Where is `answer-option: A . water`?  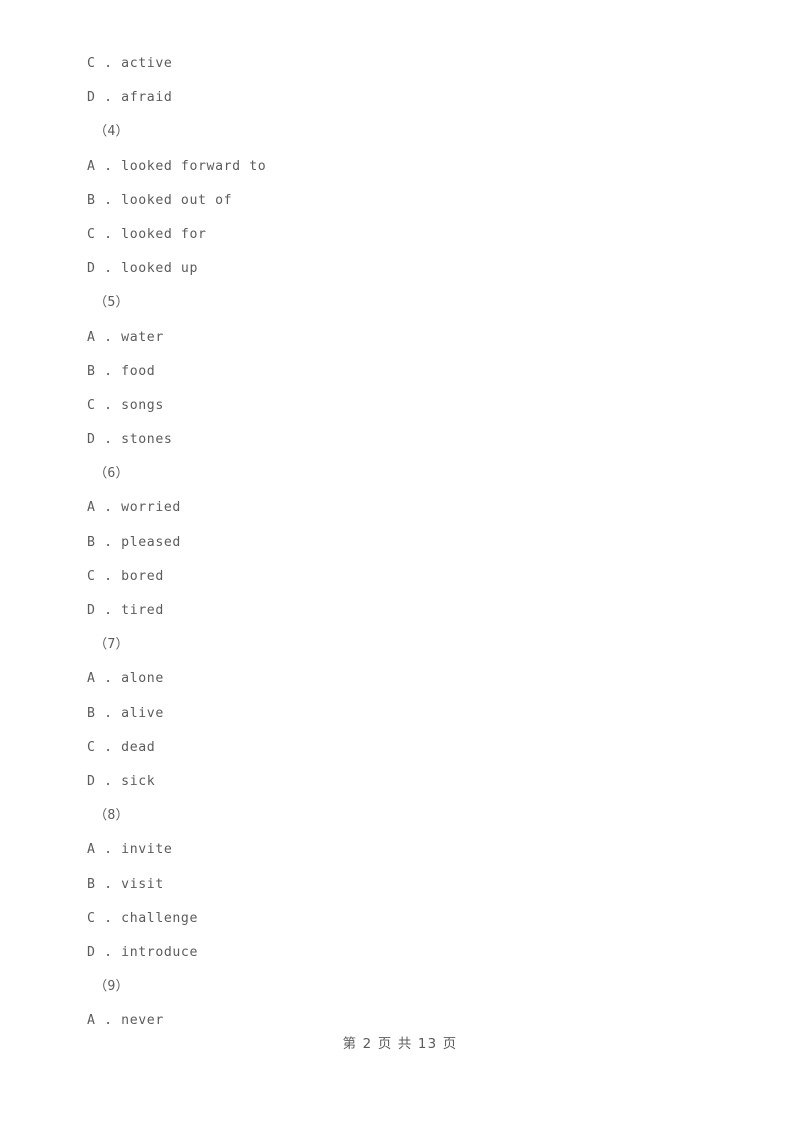
answer-option: A . water is located at coordinates (125, 337).